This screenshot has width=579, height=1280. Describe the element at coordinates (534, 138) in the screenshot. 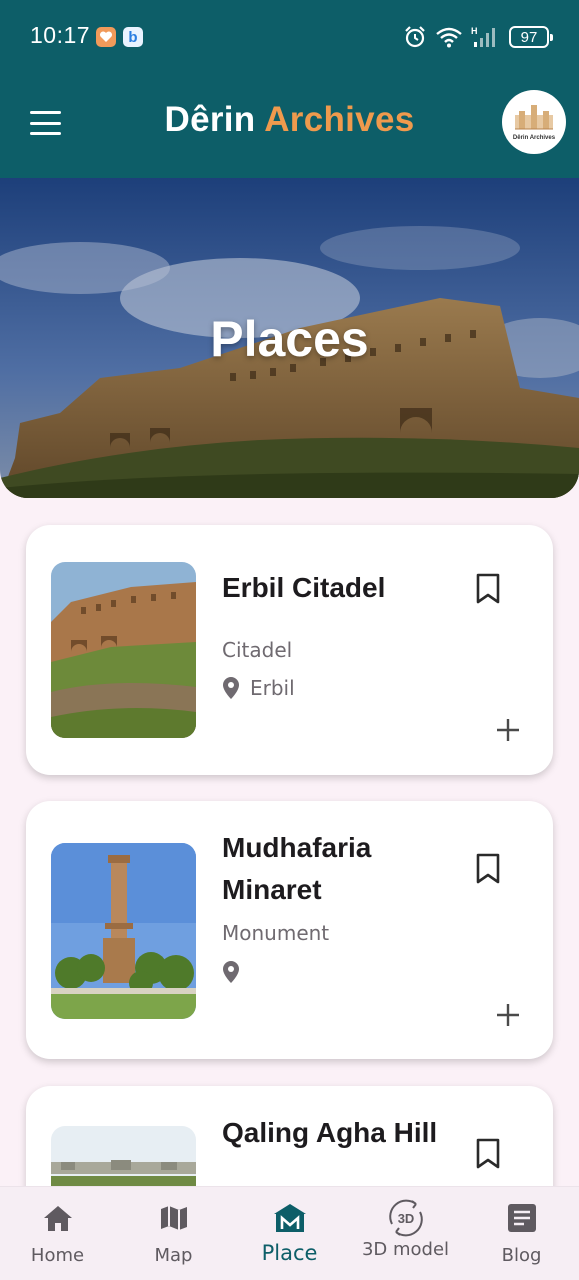

I see `svg-text: Dêrin Archives` at that location.